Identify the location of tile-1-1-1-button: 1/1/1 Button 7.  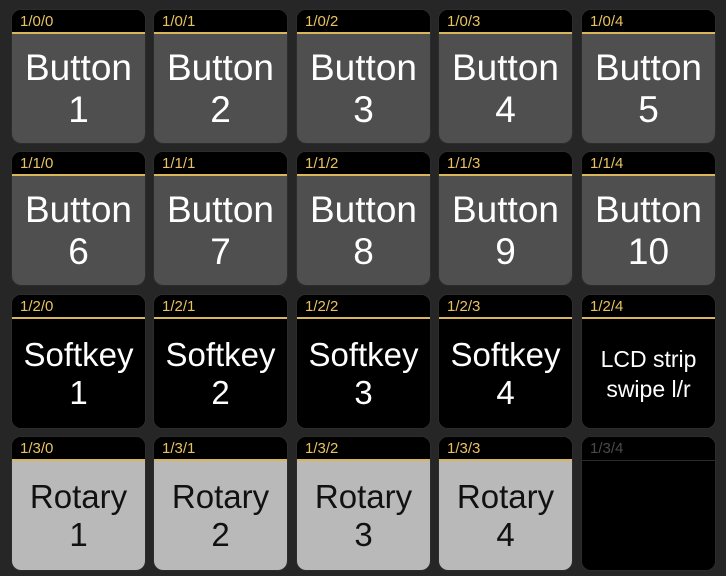
(220, 218).